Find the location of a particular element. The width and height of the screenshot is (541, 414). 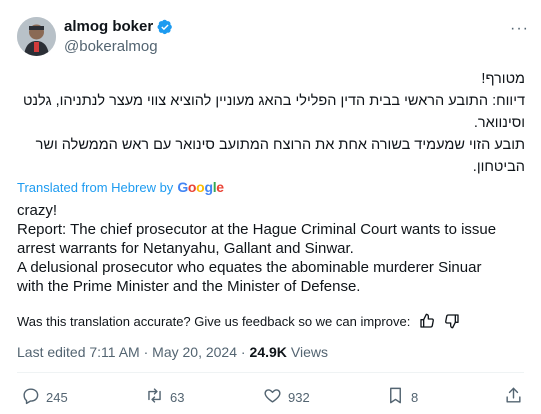

avatar-photo is located at coordinates (36, 36).